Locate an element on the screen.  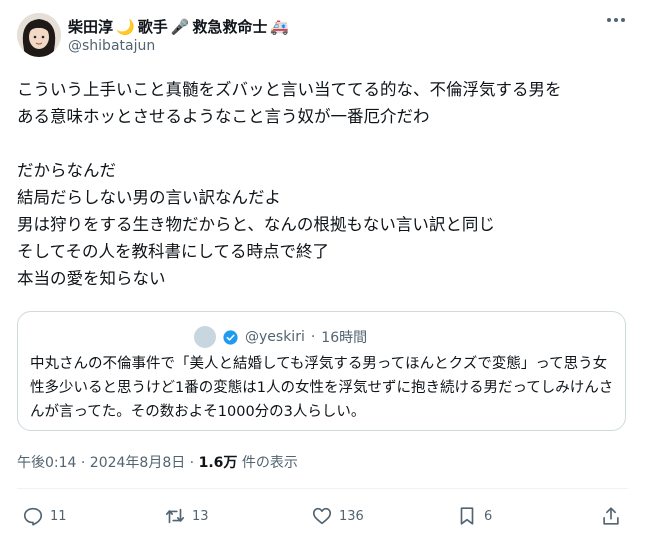
moon-emoji: 🌙 is located at coordinates (125, 26).